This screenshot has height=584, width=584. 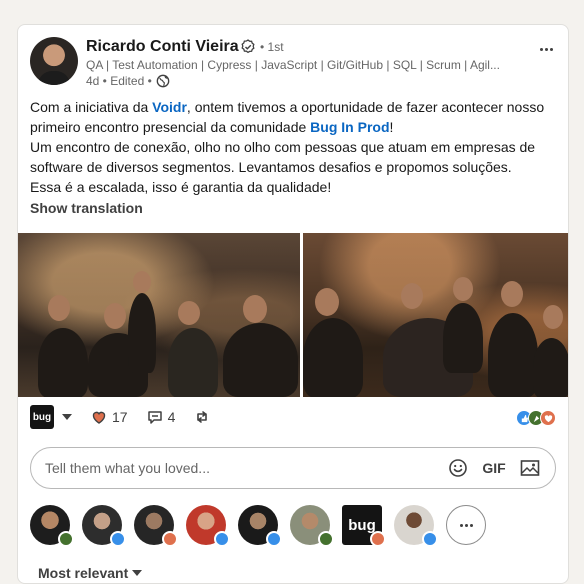 What do you see at coordinates (536, 418) in the screenshot?
I see `reactions-summary` at bounding box center [536, 418].